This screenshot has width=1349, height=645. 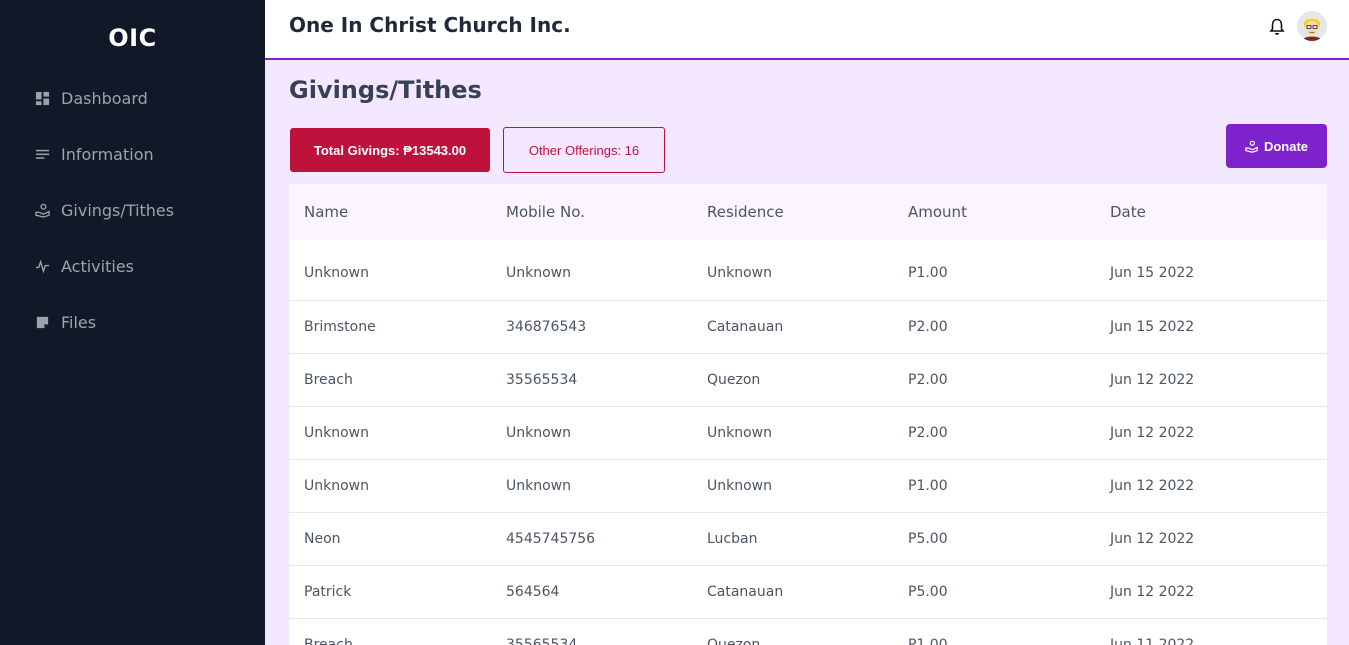 I want to click on sidebar-item-label: Files, so click(x=79, y=322).